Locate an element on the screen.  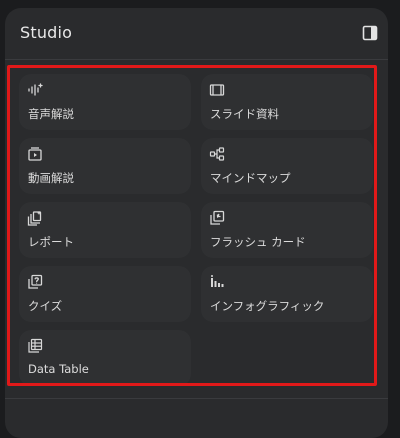
card-label: インフォグラフィック is located at coordinates (267, 306).